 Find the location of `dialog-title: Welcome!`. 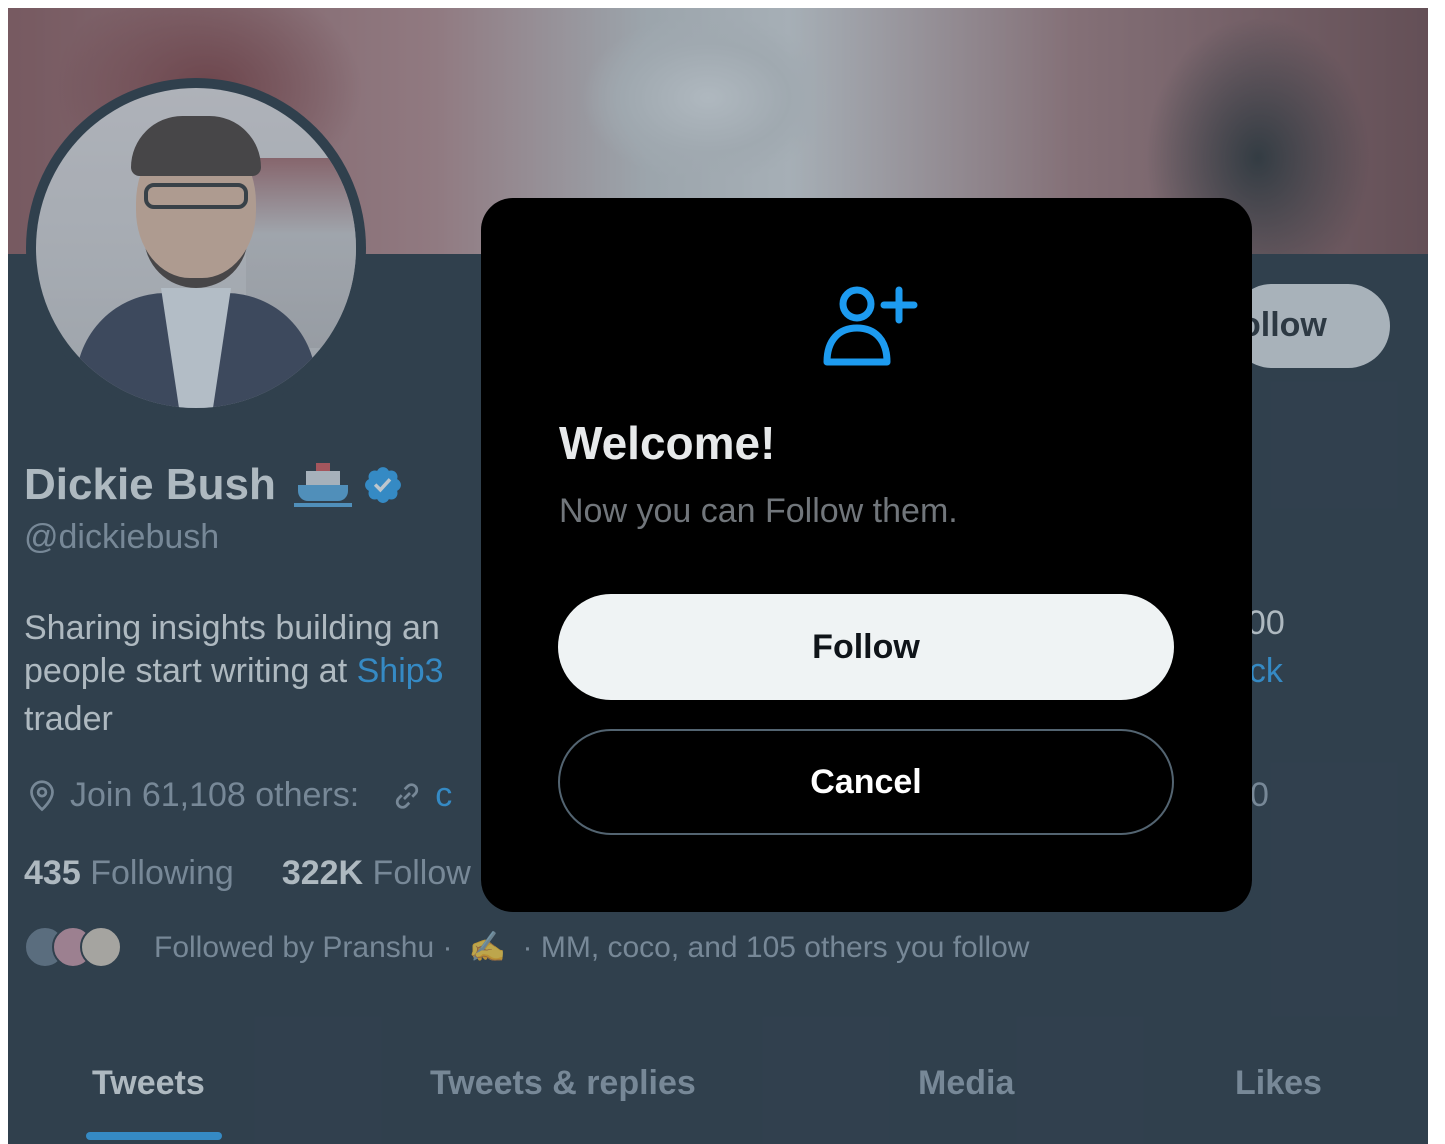

dialog-title: Welcome! is located at coordinates (667, 443).